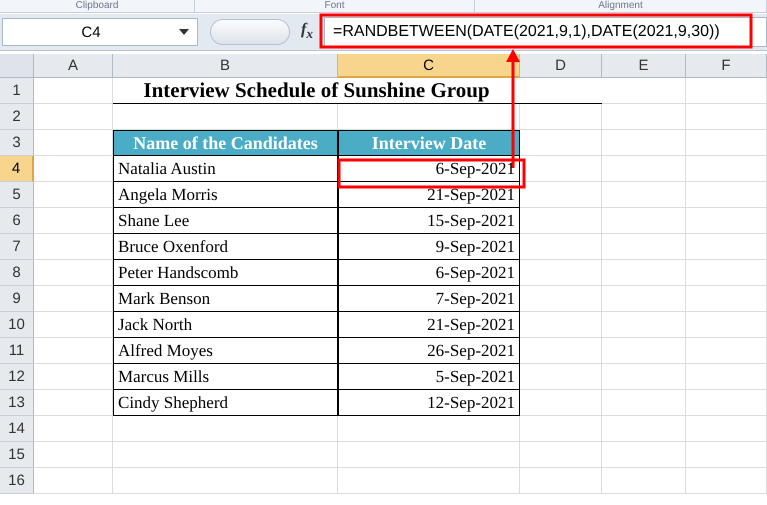 The image size is (767, 505). Describe the element at coordinates (17, 429) in the screenshot. I see `row-header: 14` at that location.